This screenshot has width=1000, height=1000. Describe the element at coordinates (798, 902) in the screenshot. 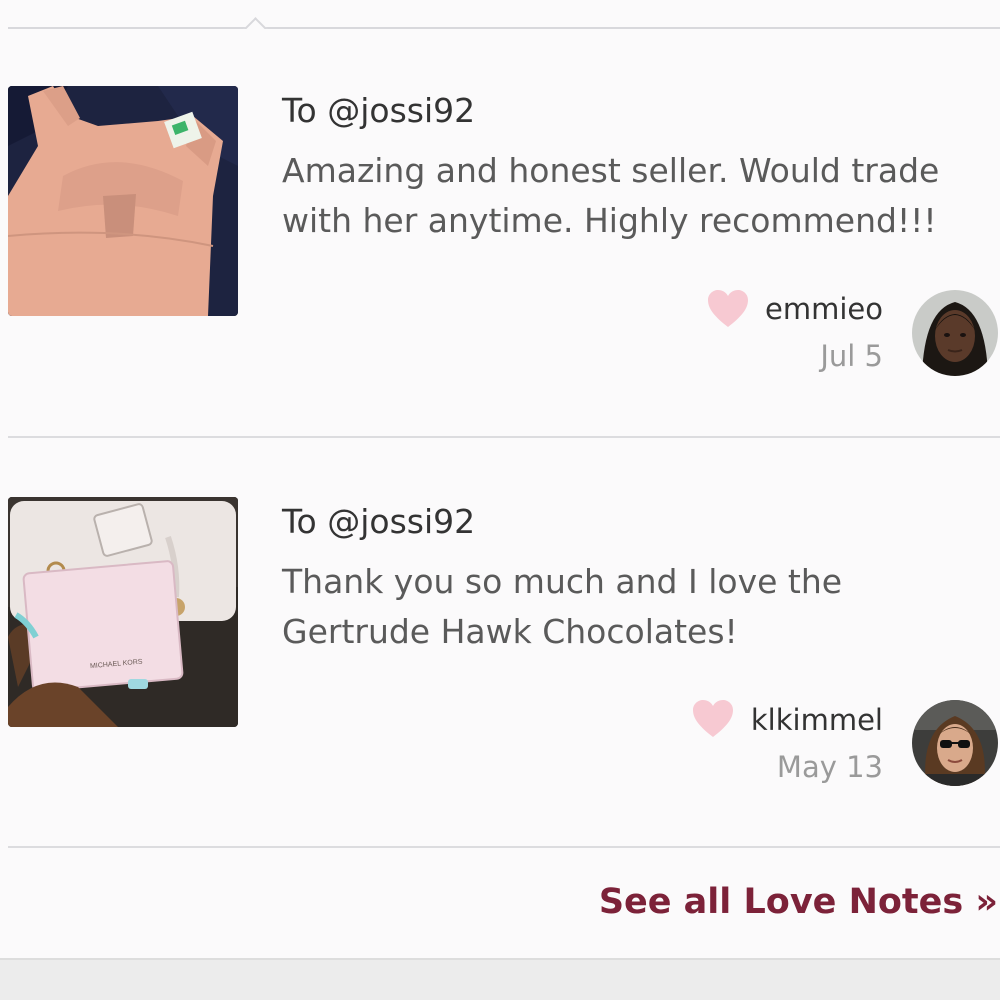

I see `see-all-love-notes-link: See all Love Notes »` at that location.